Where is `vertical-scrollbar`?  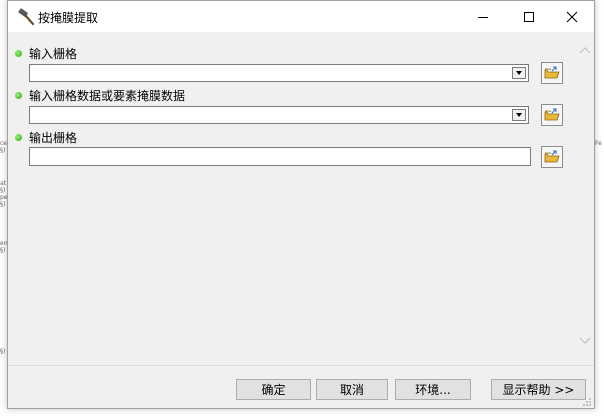
vertical-scrollbar is located at coordinates (584, 198).